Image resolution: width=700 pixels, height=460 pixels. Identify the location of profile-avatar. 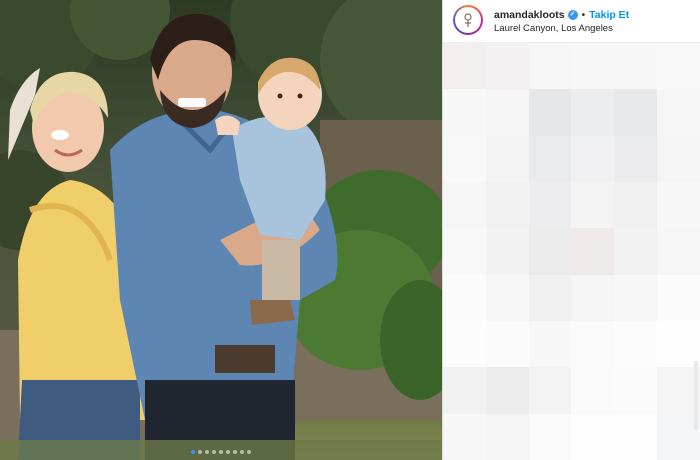
(468, 20).